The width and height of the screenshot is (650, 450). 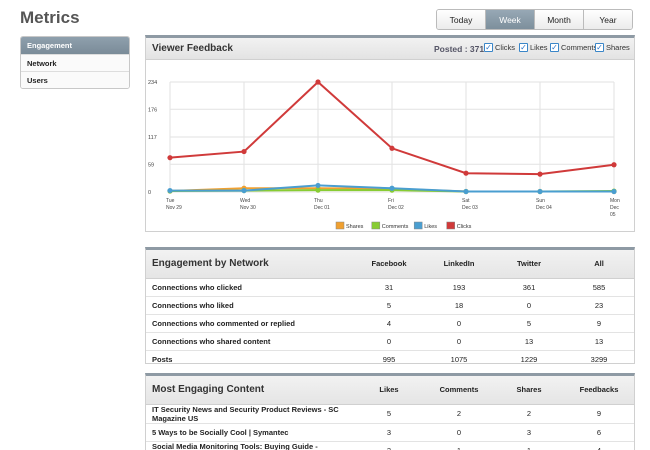 I want to click on legend-label-comments: Comments, so click(x=395, y=227).